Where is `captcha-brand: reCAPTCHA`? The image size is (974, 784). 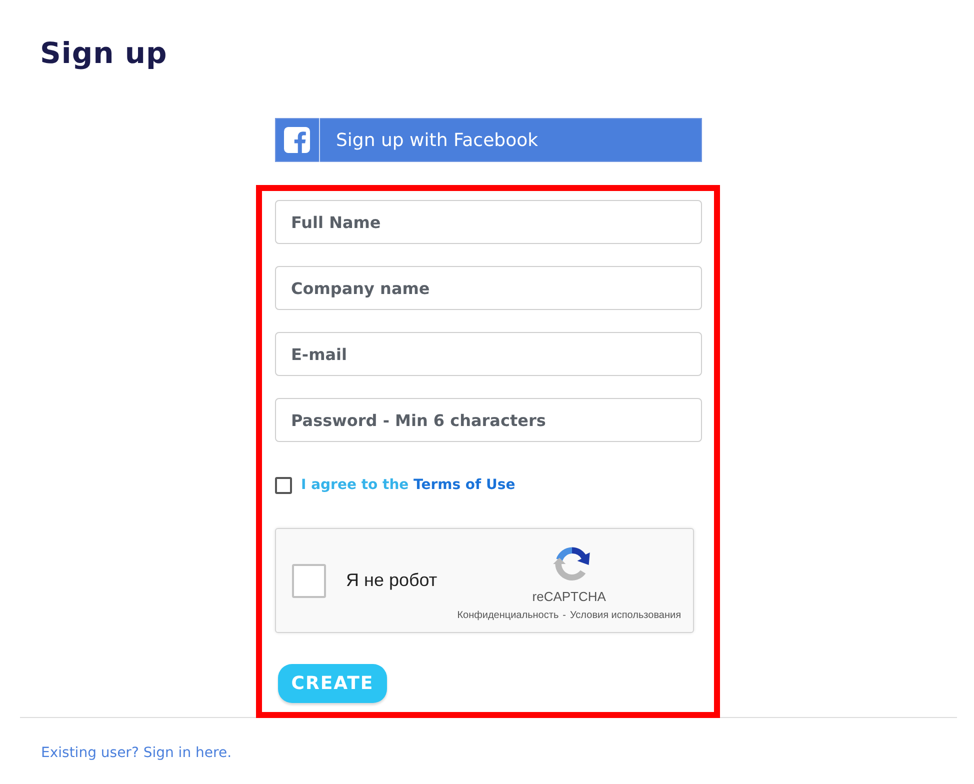
captcha-brand: reCAPTCHA is located at coordinates (569, 596).